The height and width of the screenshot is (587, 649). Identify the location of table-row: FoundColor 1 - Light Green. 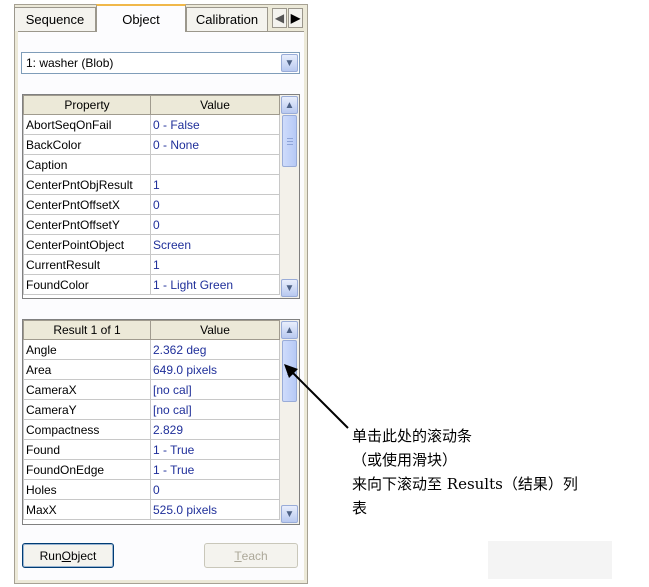
(151, 284).